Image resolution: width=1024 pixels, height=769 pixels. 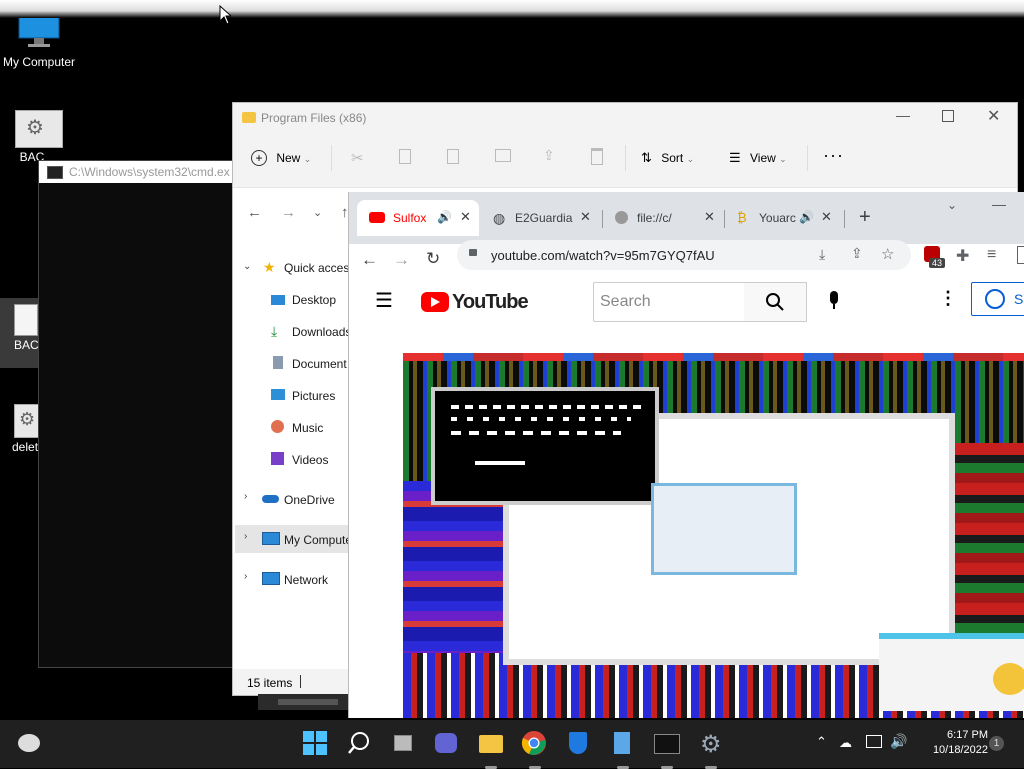 I want to click on security-taskbar-button, so click(x=579, y=744).